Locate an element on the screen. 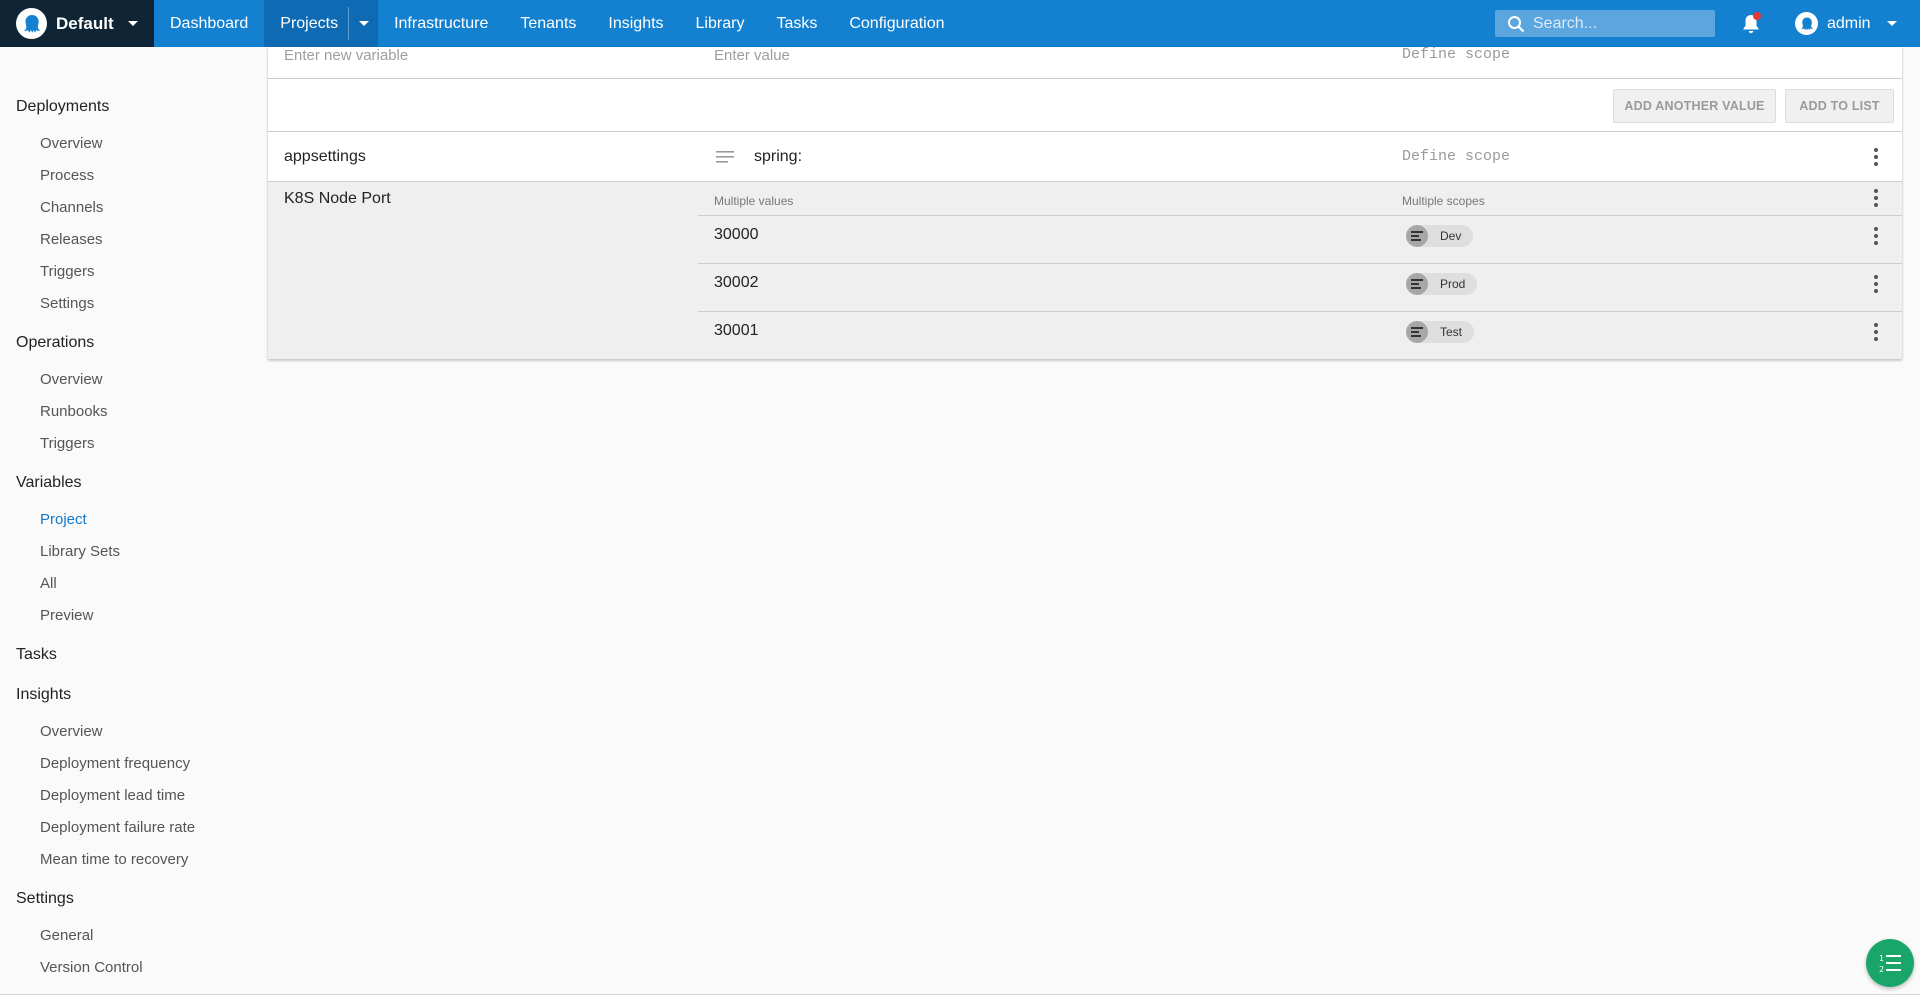 This screenshot has height=995, width=1920. space-switcher: Default is located at coordinates (77, 23).